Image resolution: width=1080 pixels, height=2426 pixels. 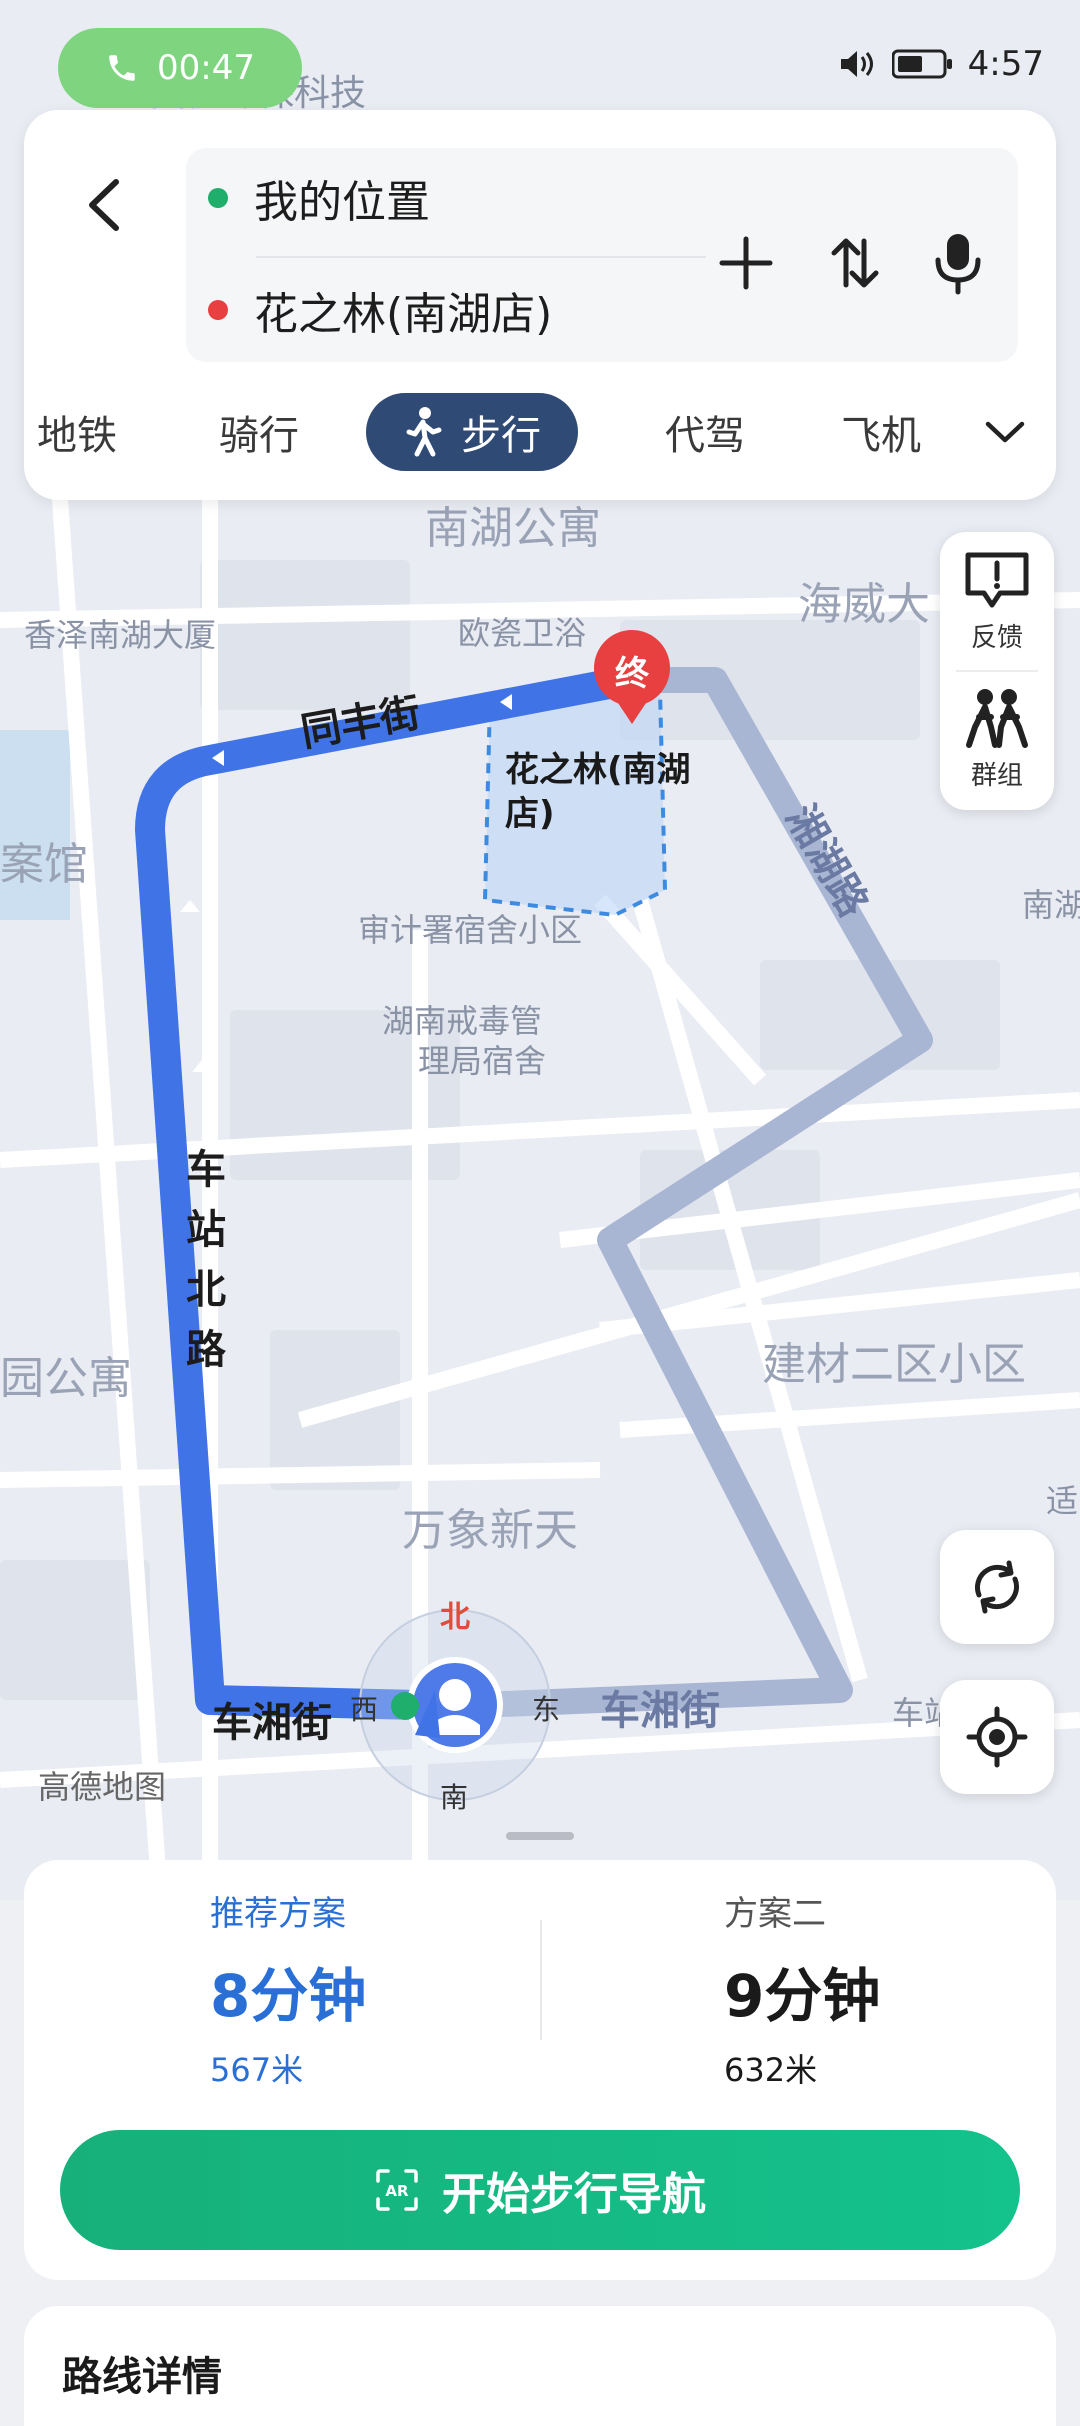 What do you see at coordinates (775, 1914) in the screenshot?
I see `plan-title: 方案二` at bounding box center [775, 1914].